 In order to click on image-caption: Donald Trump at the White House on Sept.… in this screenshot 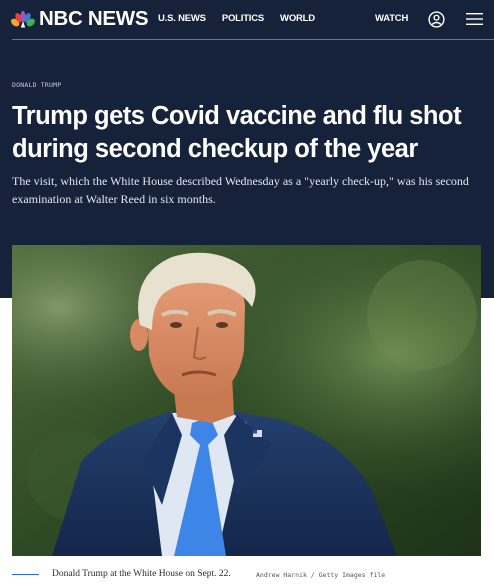, I will do `click(141, 574)`.